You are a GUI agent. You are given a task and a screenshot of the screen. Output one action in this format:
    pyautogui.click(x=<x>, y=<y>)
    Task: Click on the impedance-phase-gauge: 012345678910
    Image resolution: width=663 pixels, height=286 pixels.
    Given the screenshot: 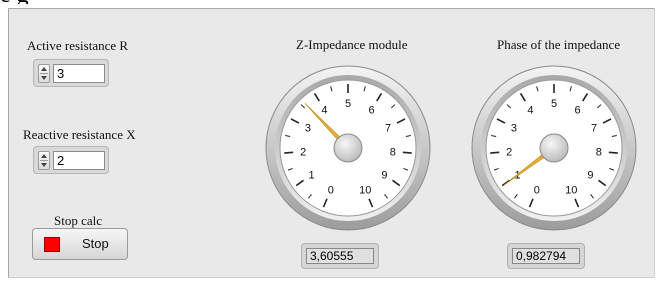 What is the action you would take?
    pyautogui.click(x=554, y=148)
    